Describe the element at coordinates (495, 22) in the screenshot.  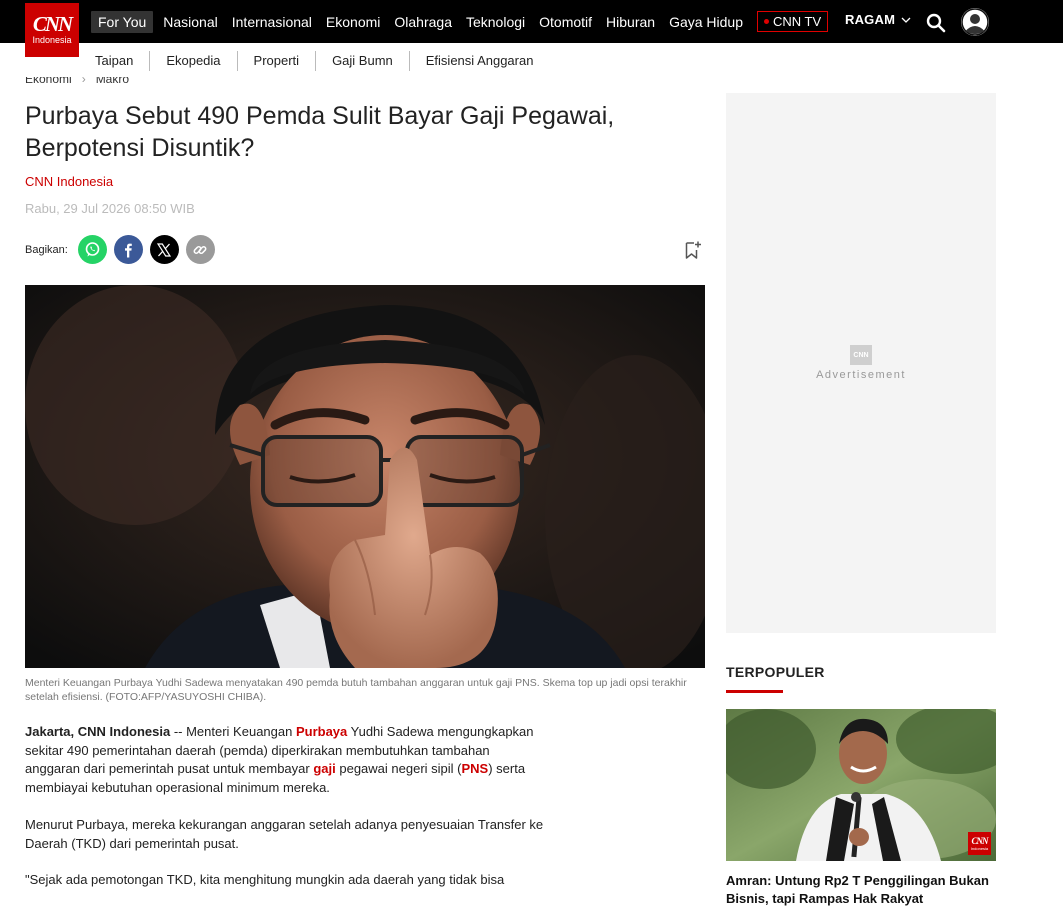
I see `nav-item-teknologi: Teknologi` at that location.